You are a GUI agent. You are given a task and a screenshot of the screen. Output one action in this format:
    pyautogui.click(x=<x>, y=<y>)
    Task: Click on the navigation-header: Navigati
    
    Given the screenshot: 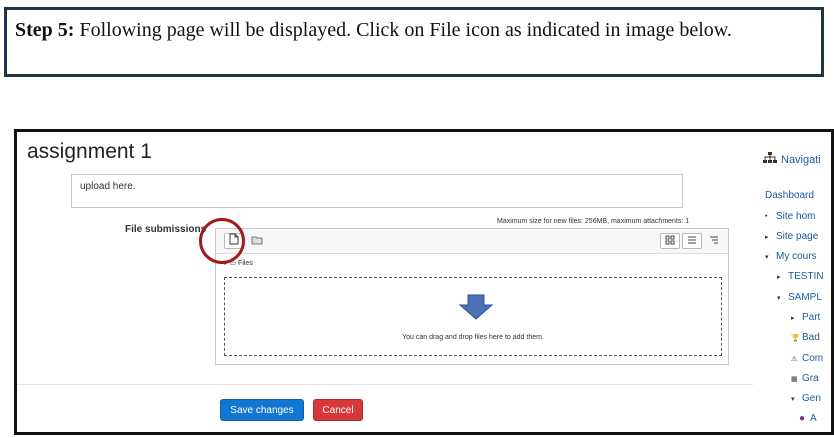 What is the action you would take?
    pyautogui.click(x=792, y=159)
    